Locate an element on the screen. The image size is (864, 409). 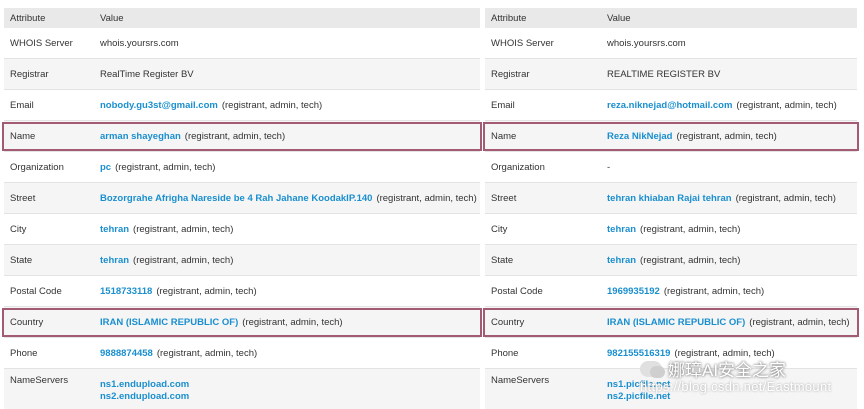
street-link: tehran khiaban Rajai tehran is located at coordinates (669, 198).